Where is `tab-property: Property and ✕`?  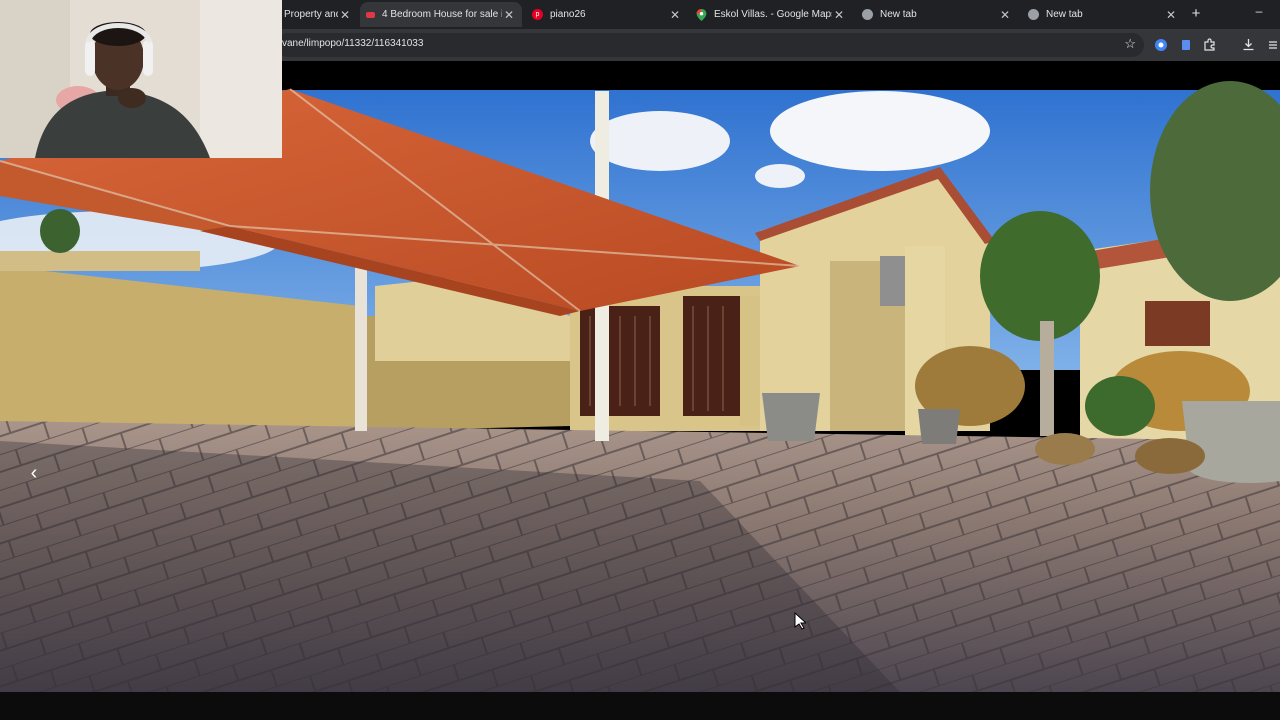 tab-property: Property and ✕ is located at coordinates (318, 14).